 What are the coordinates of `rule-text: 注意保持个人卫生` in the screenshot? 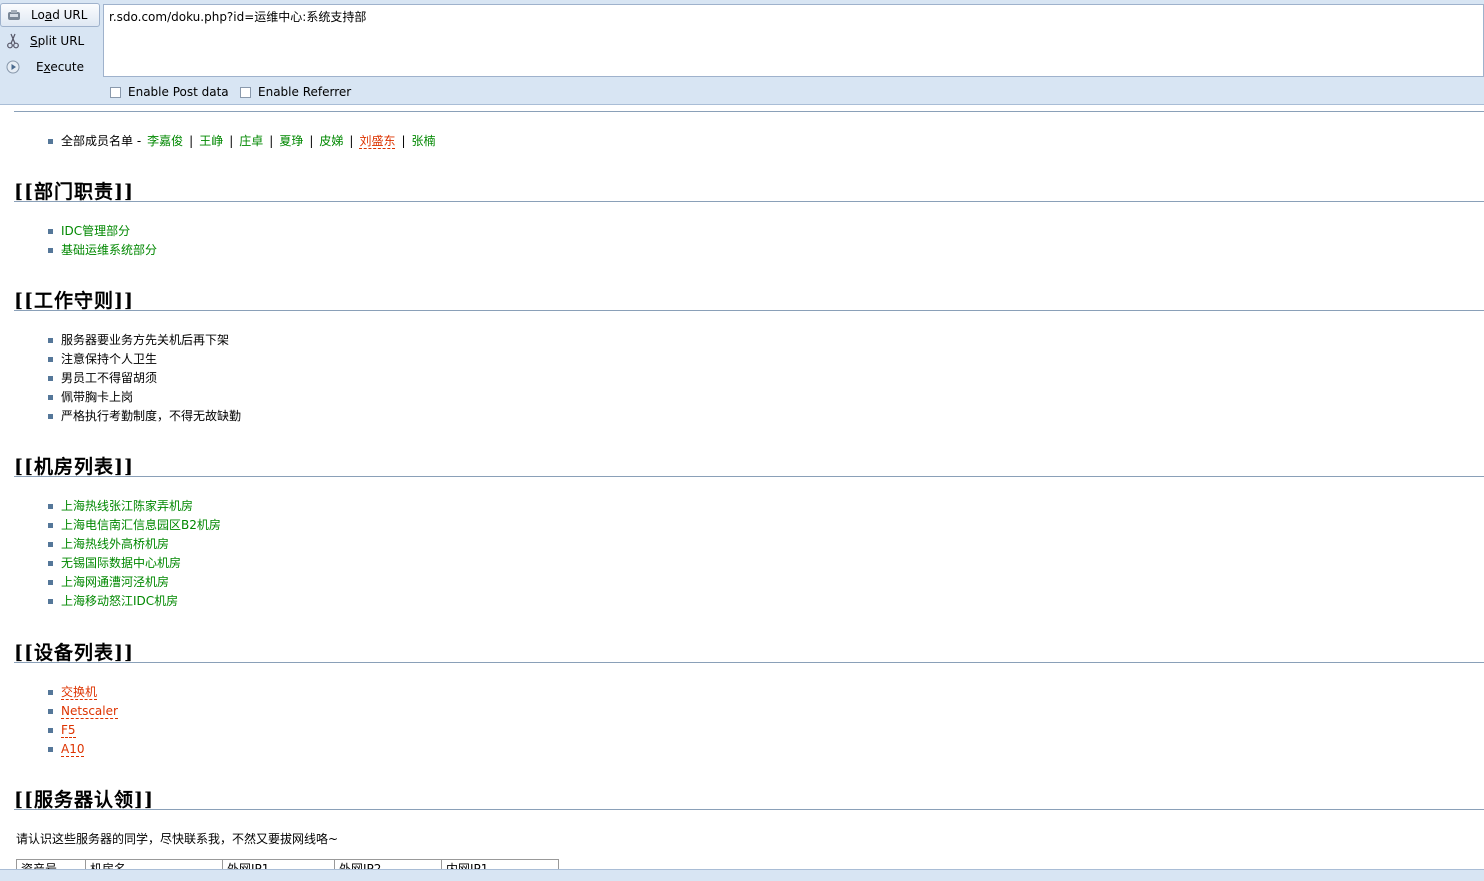 It's located at (109, 359).